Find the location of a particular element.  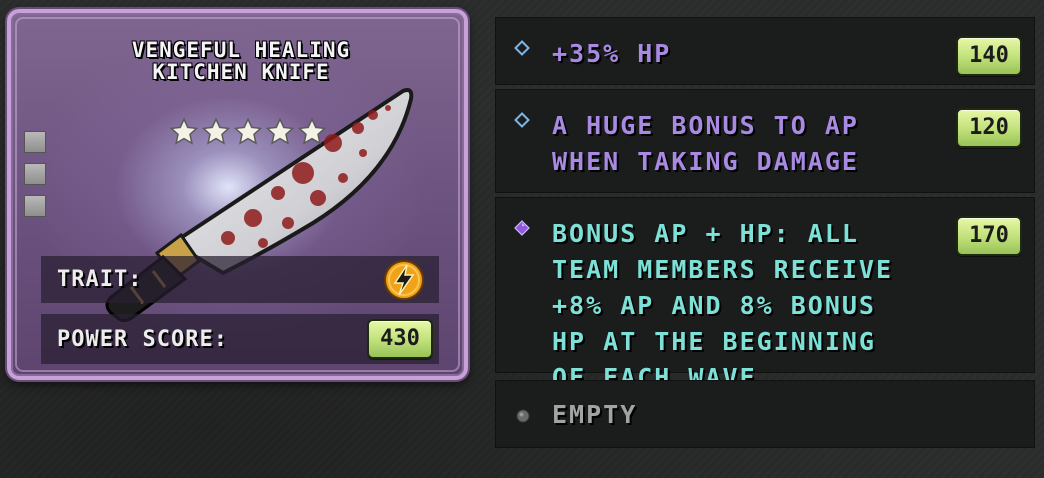

upgrade-slots is located at coordinates (35, 174).